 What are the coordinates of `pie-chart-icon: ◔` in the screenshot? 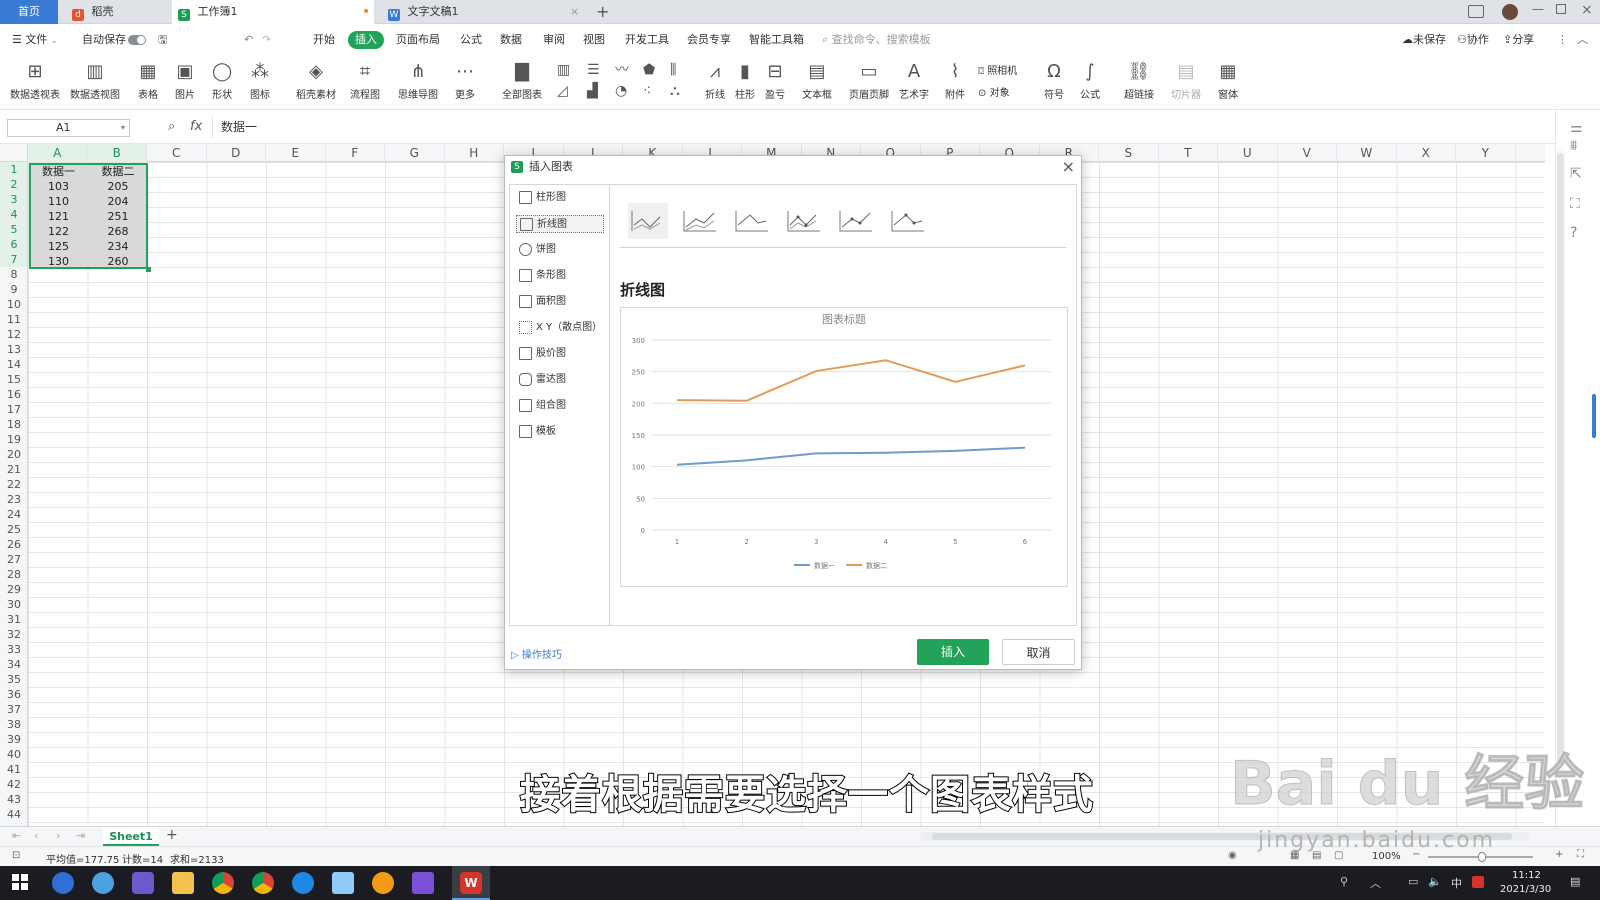 It's located at (621, 91).